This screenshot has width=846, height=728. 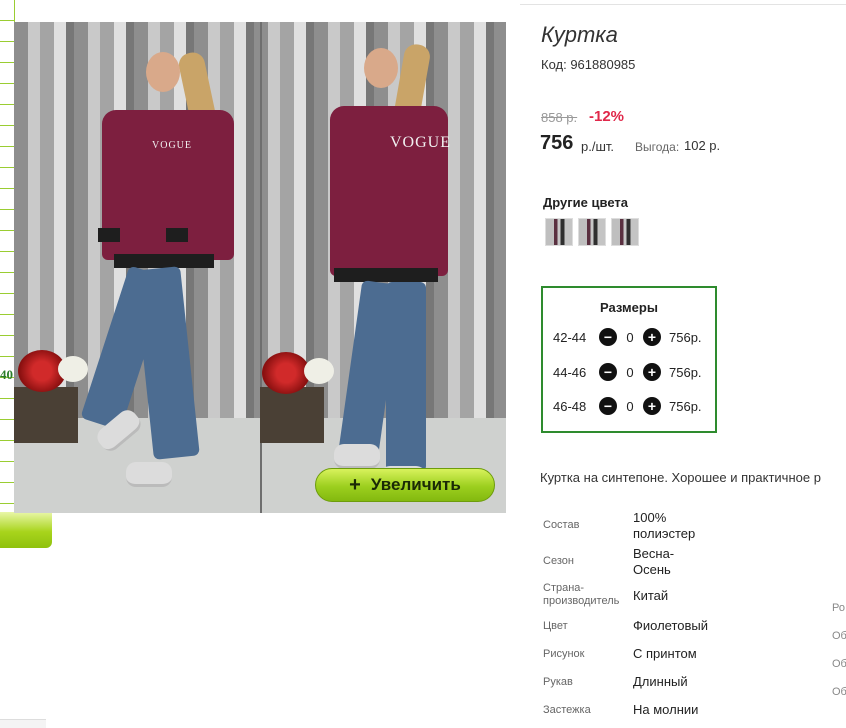 I want to click on size-row: 44-46 − 0 + 756р., so click(x=627, y=372).